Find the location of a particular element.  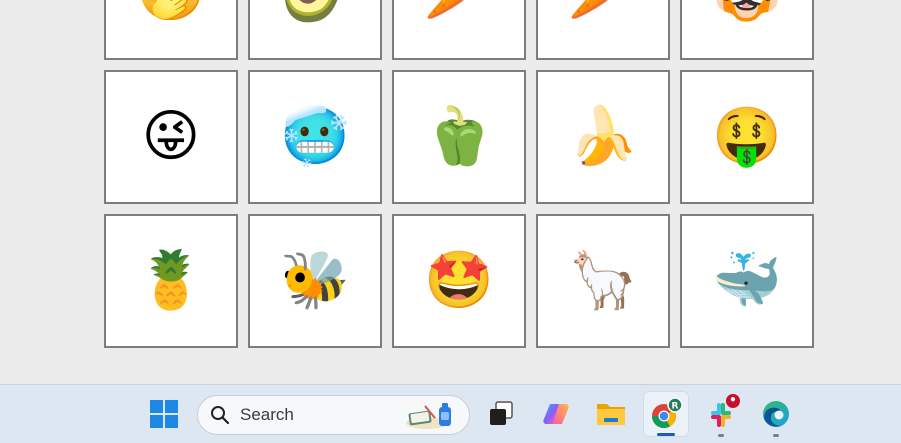

emoji: 🦙 is located at coordinates (603, 280).